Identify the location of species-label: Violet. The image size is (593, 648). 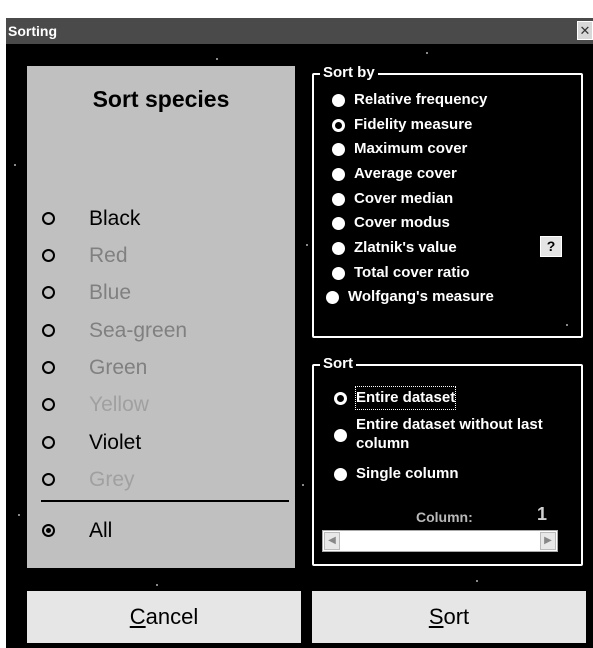
(115, 442).